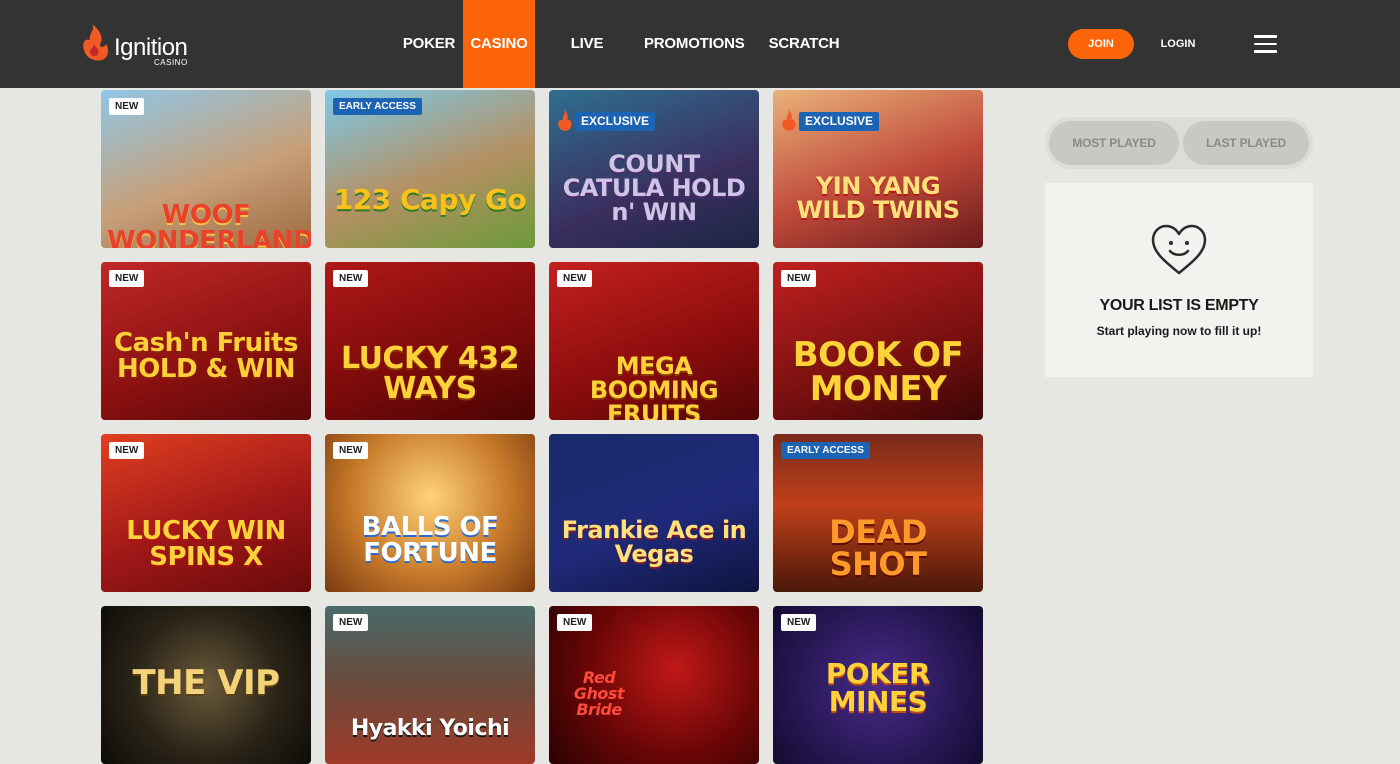 Image resolution: width=1400 pixels, height=764 pixels. I want to click on game-tile-hyakki-yoichi: Hyakki Yoichi NEW, so click(430, 685).